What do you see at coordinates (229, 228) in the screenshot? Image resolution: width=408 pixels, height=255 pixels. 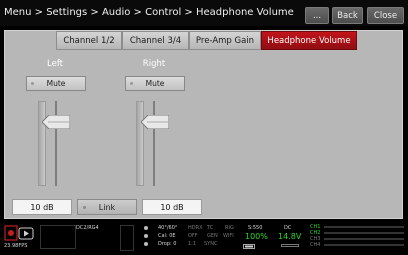 I see `rig-label: RIG` at bounding box center [229, 228].